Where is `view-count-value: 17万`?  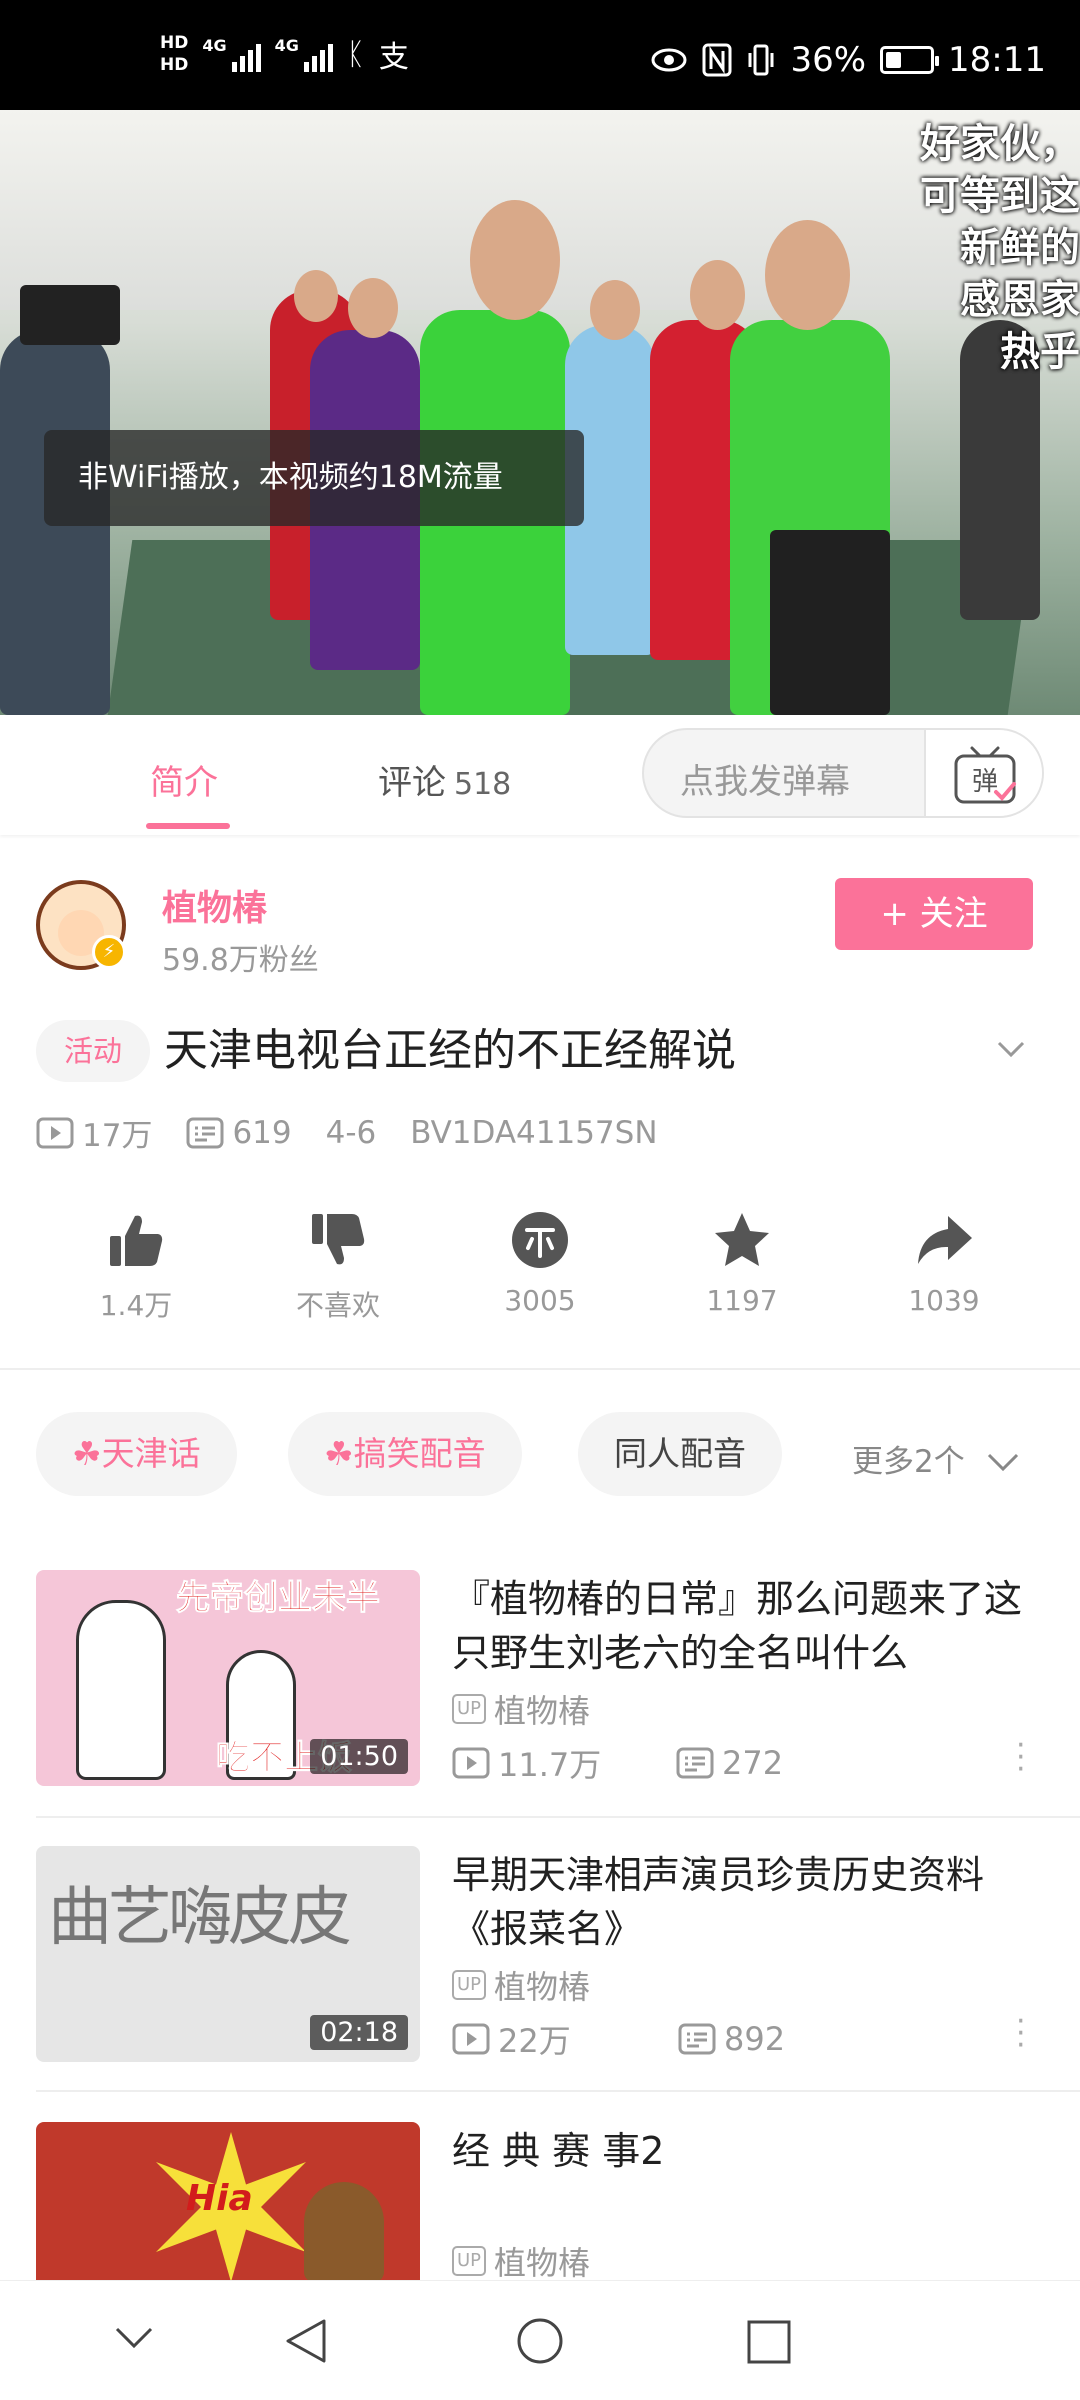 view-count-value: 17万 is located at coordinates (117, 1136).